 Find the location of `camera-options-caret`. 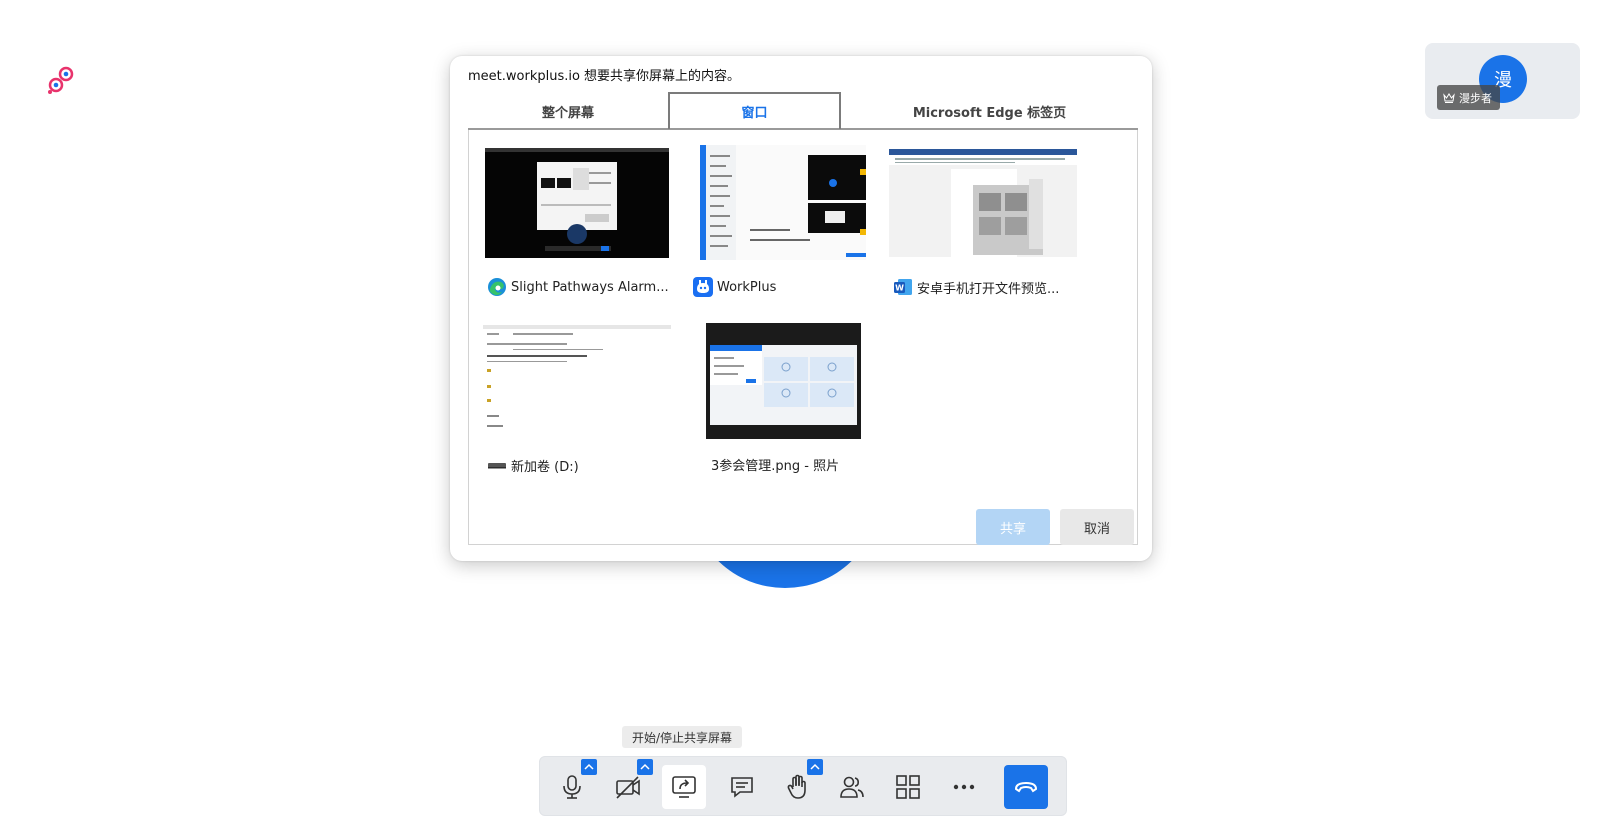

camera-options-caret is located at coordinates (645, 767).